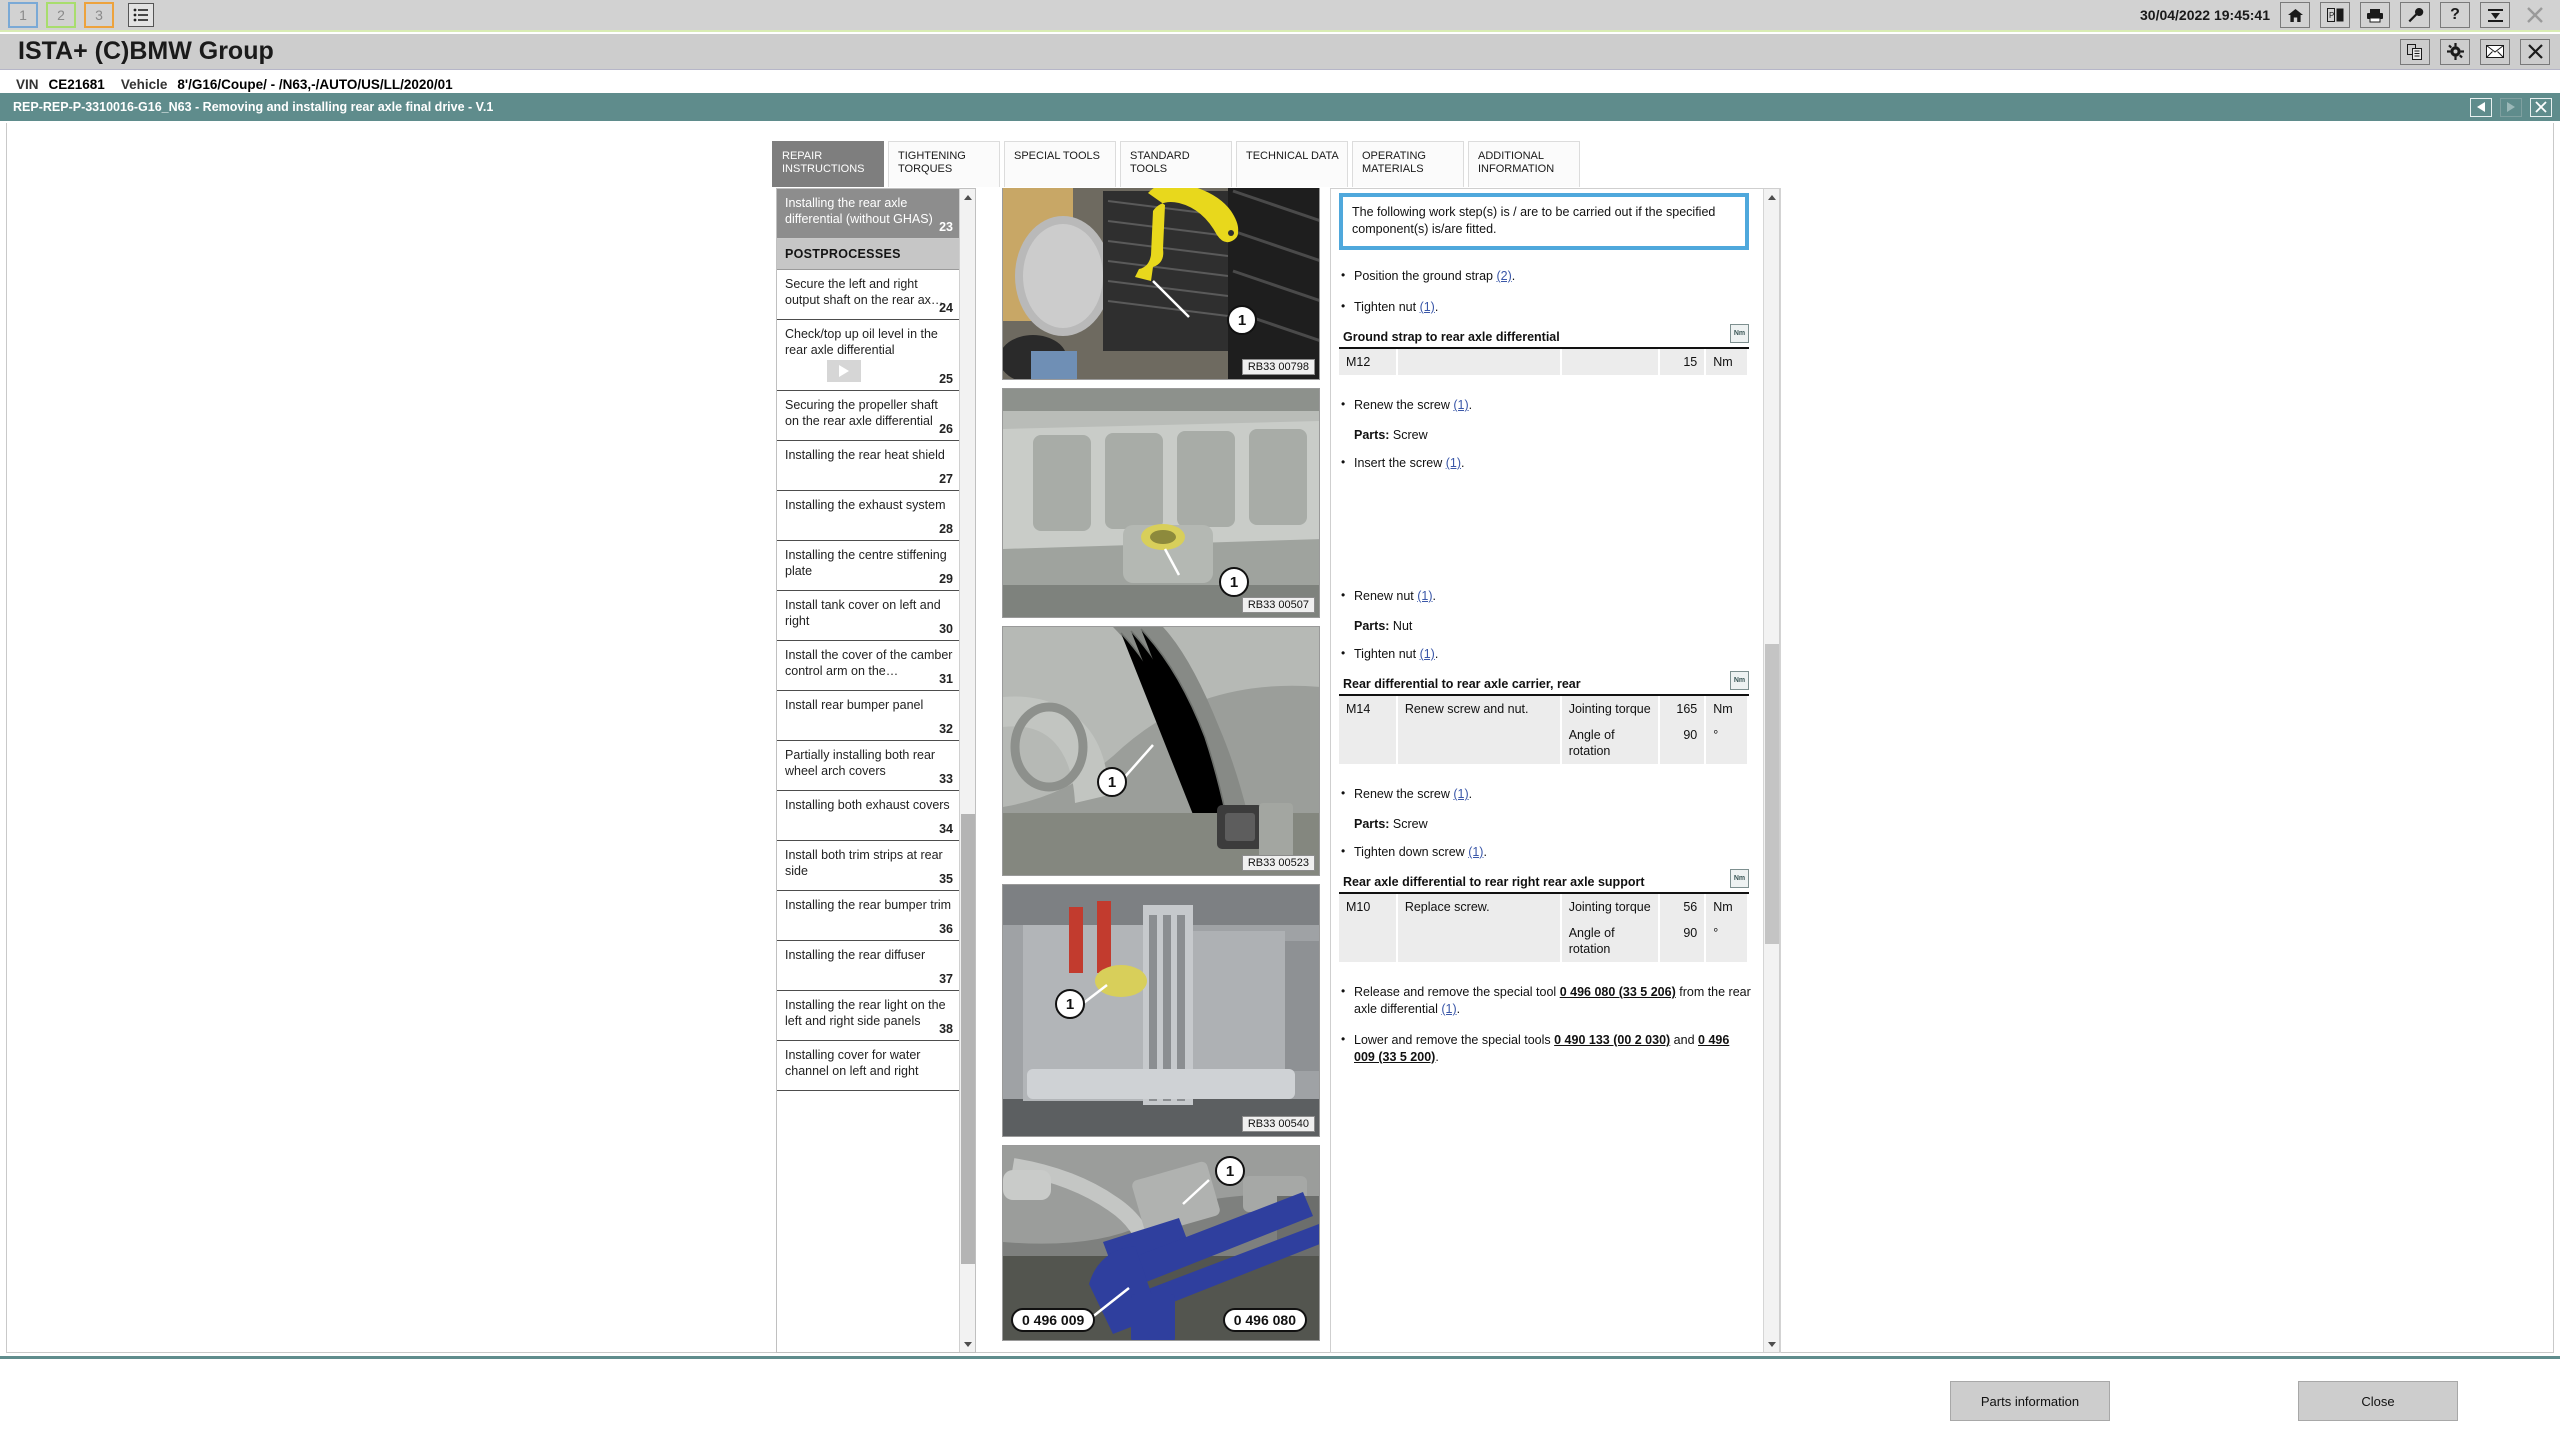 The height and width of the screenshot is (1440, 2560). Describe the element at coordinates (967, 770) in the screenshot. I see `toc-scrollbar` at that location.